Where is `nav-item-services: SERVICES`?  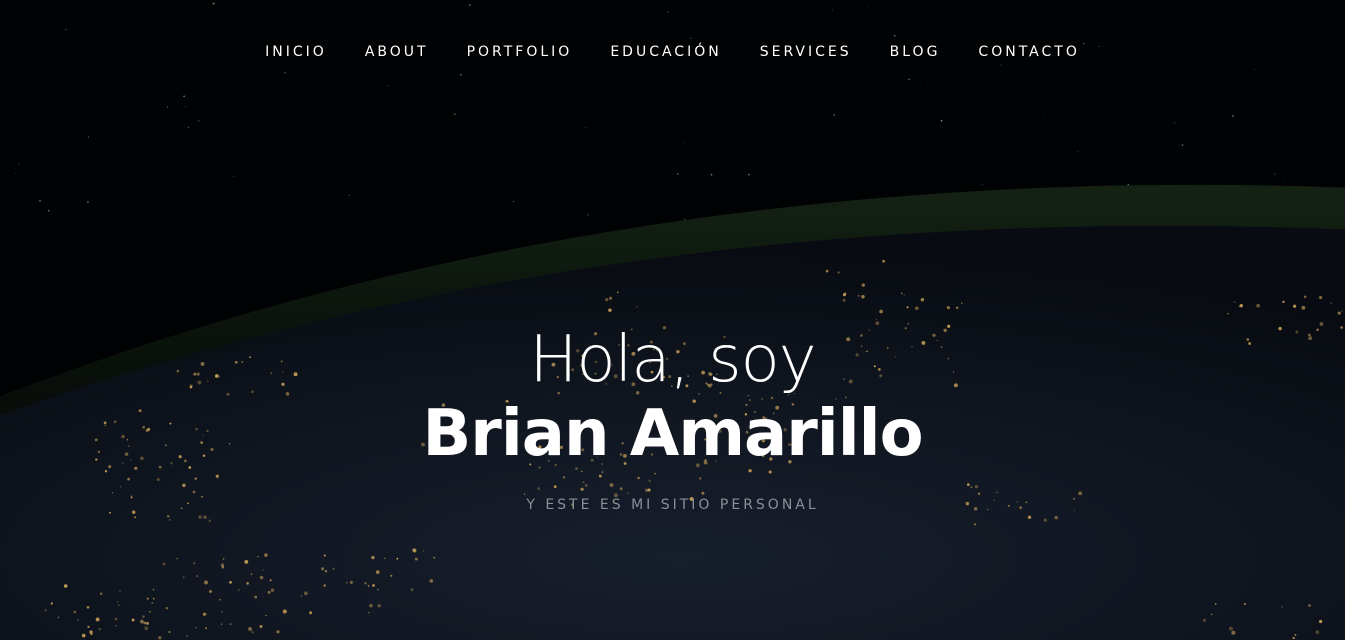
nav-item-services: SERVICES is located at coordinates (806, 52).